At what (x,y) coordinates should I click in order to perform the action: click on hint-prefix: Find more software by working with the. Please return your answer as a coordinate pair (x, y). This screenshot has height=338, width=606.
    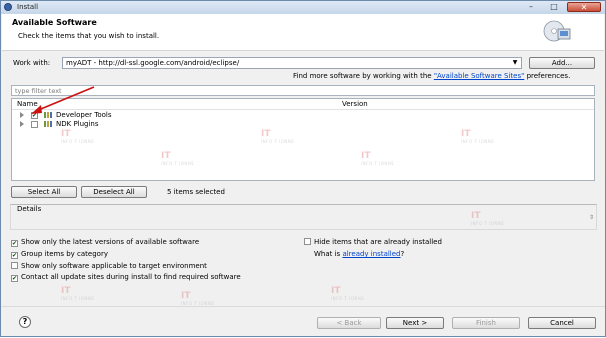
    Looking at the image, I should click on (363, 76).